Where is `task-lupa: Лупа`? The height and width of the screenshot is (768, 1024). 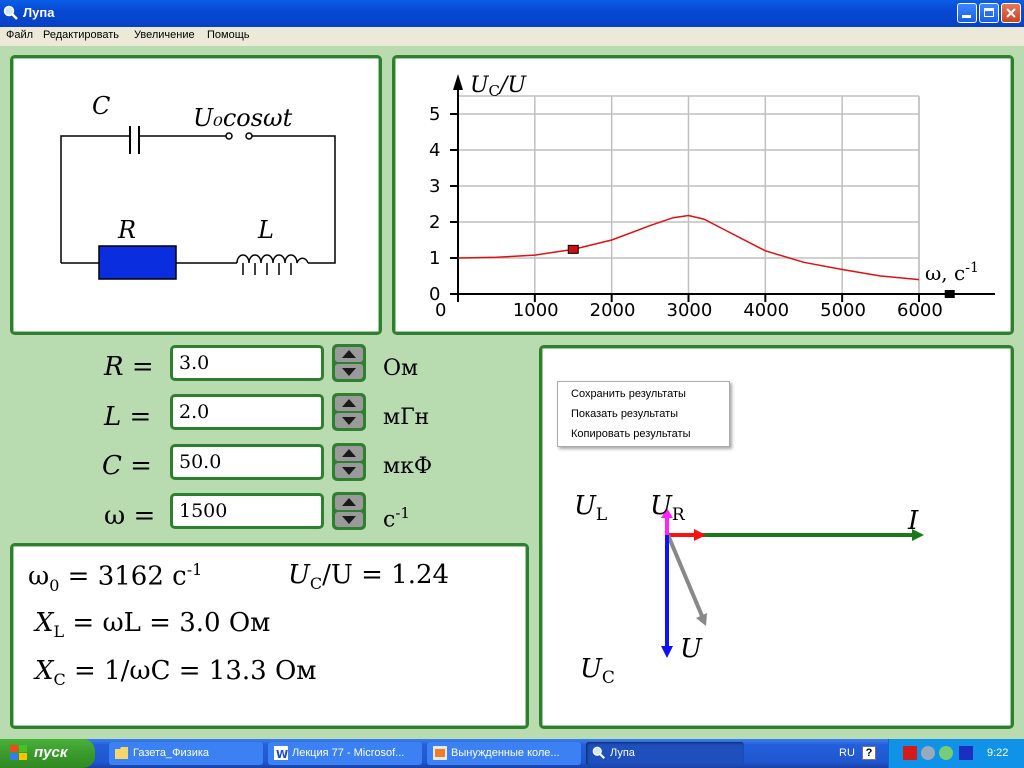 task-lupa: Лупа is located at coordinates (665, 753).